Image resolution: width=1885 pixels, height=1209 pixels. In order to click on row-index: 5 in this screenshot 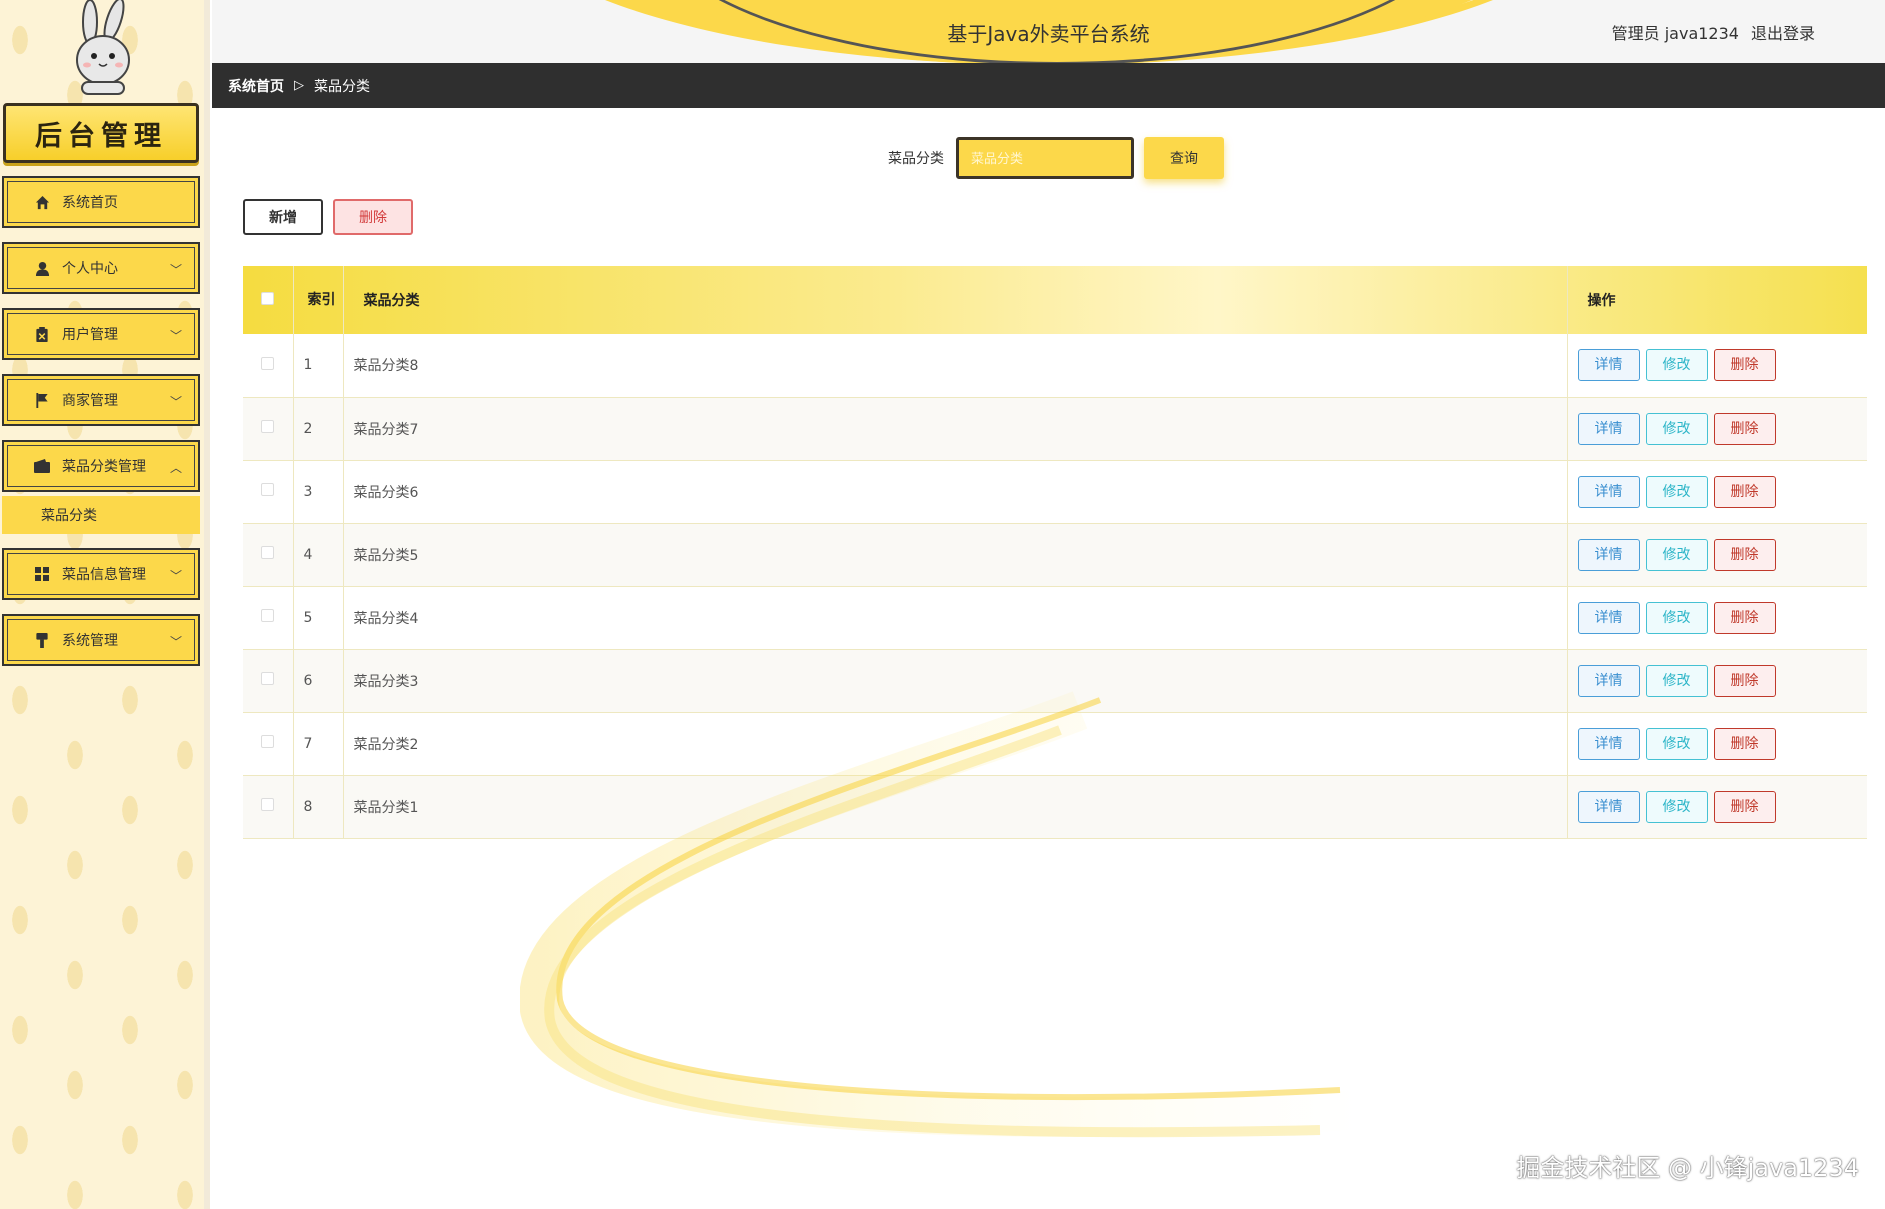, I will do `click(318, 617)`.